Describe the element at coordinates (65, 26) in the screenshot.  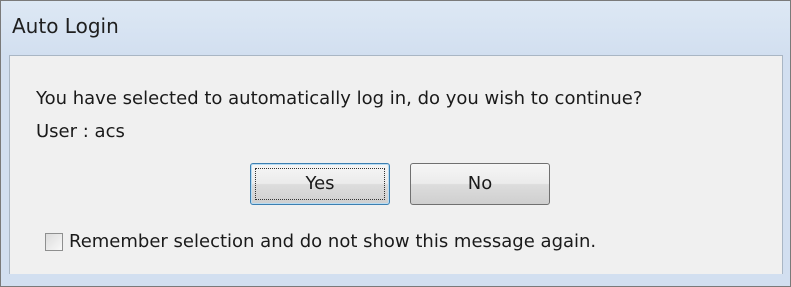
I see `window-title: Auto Login` at that location.